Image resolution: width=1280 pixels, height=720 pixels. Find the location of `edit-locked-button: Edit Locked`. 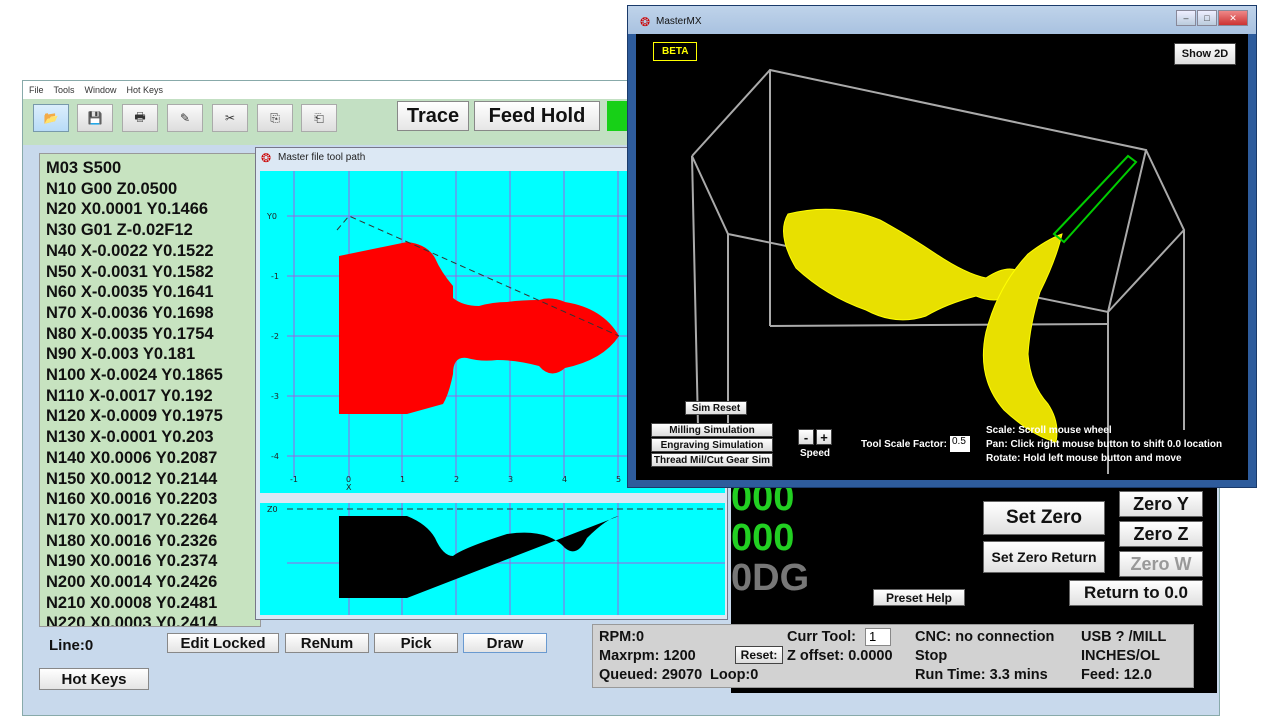

edit-locked-button: Edit Locked is located at coordinates (223, 643).